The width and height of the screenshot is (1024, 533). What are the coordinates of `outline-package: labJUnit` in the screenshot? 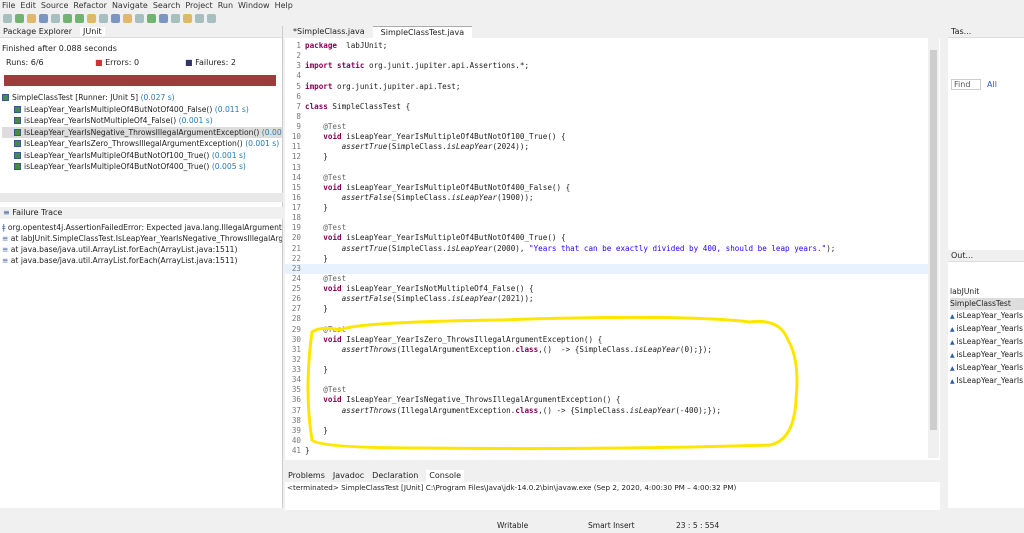 It's located at (987, 292).